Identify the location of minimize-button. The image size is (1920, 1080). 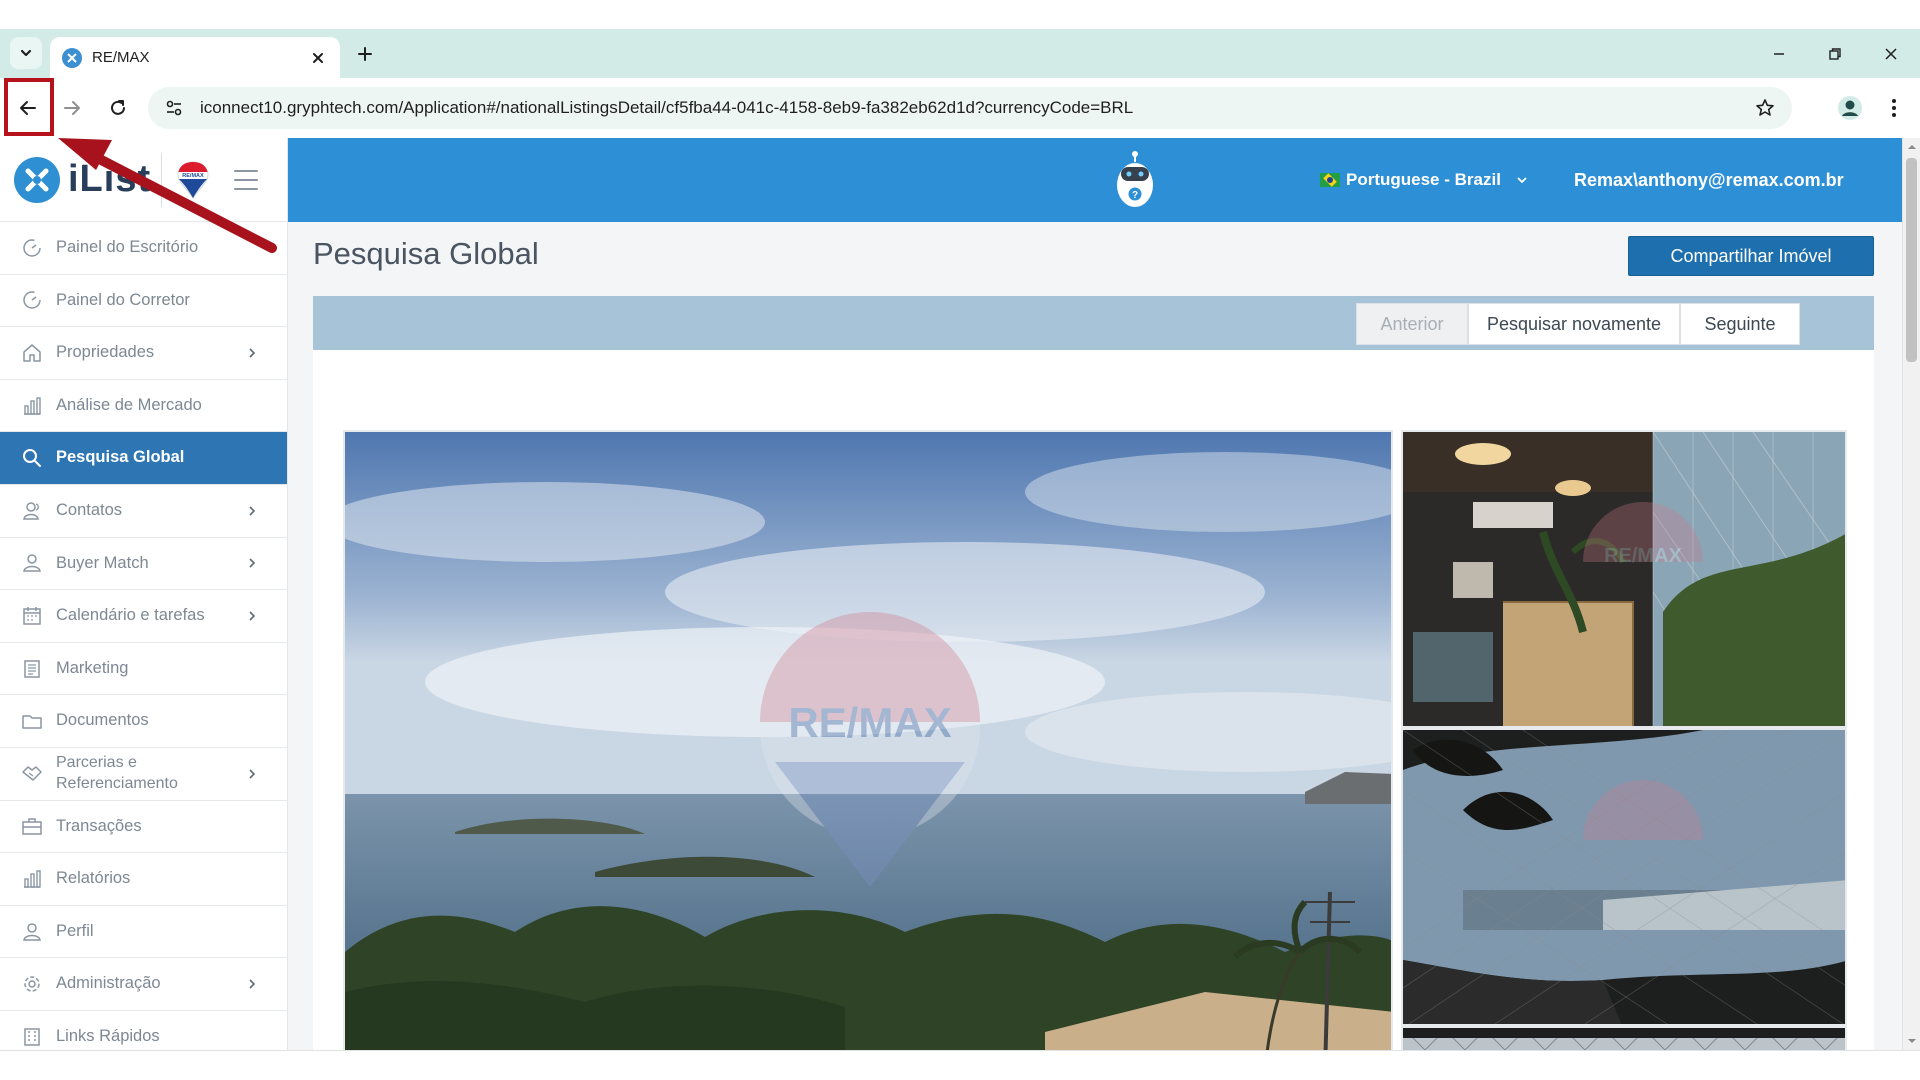
(1779, 54).